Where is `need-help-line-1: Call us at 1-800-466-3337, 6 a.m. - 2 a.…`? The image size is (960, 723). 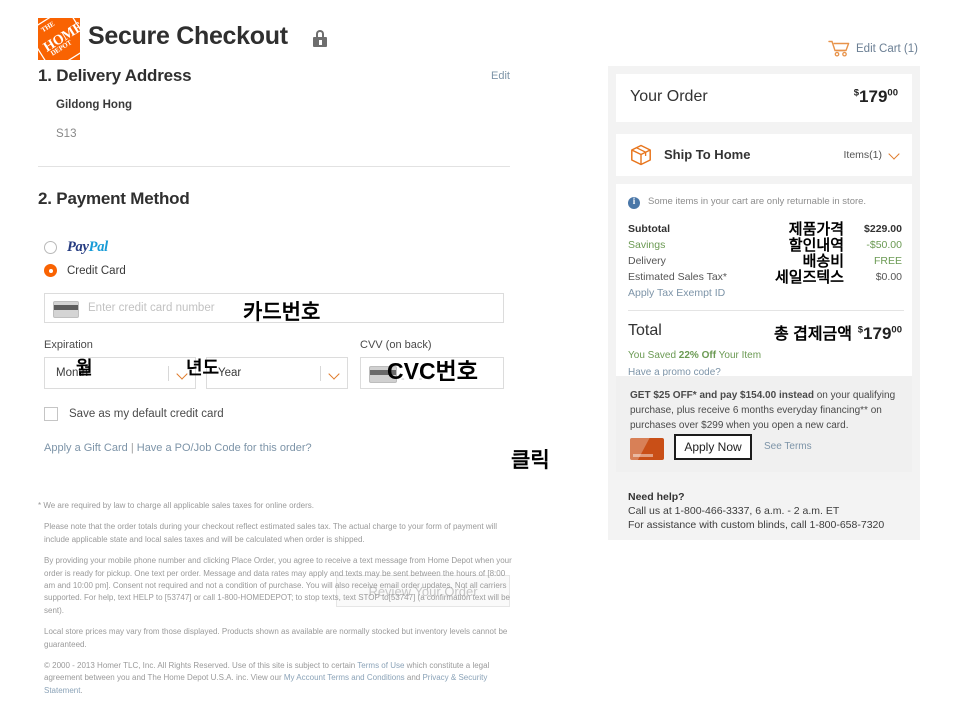 need-help-line-1: Call us at 1-800-466-3337, 6 a.m. - 2 a.… is located at coordinates (734, 511).